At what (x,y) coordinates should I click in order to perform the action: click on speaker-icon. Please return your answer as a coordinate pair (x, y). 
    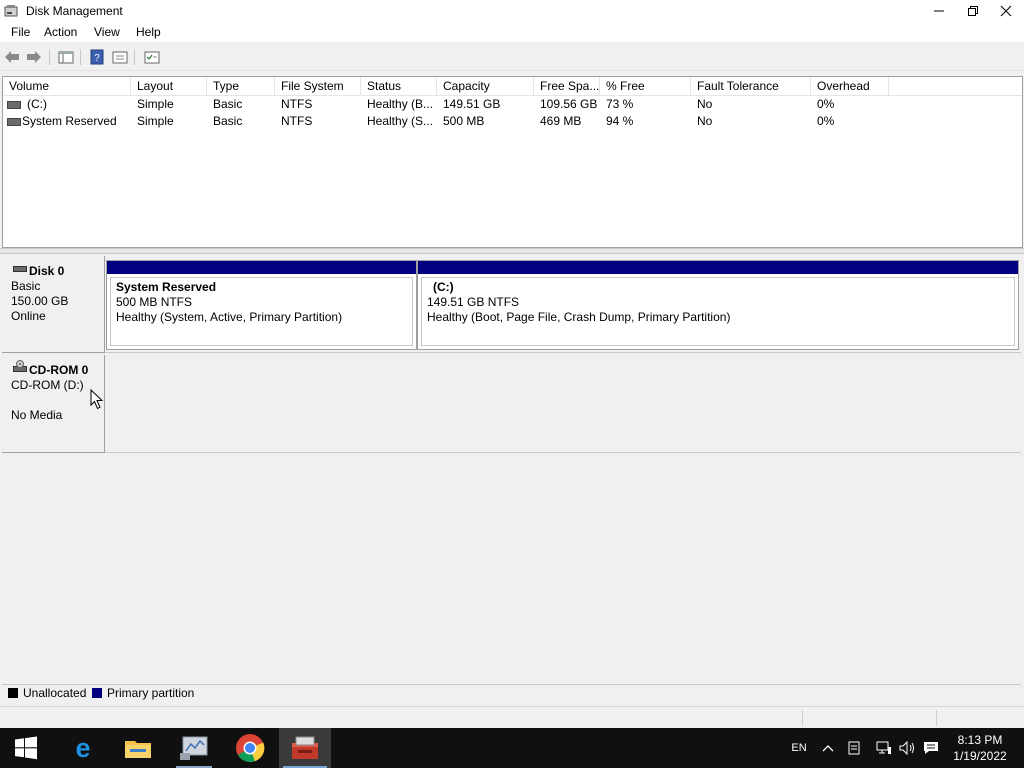
    Looking at the image, I should click on (906, 748).